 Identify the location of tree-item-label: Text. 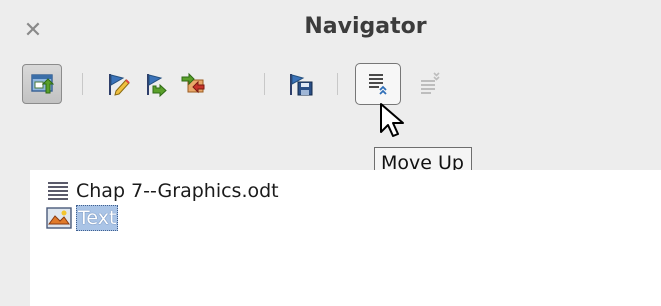
(97, 218).